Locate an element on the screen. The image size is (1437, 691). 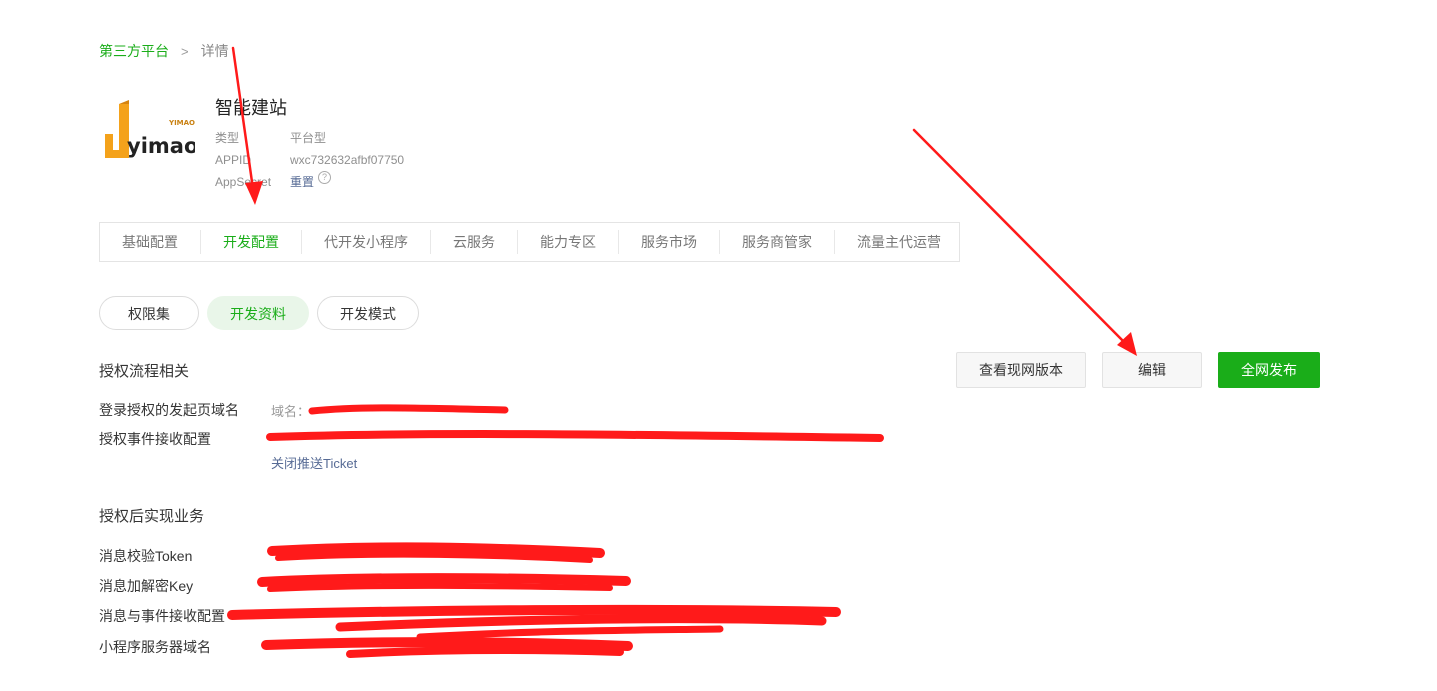
tab-traffic-operations: 流量主代运营 is located at coordinates (899, 242).